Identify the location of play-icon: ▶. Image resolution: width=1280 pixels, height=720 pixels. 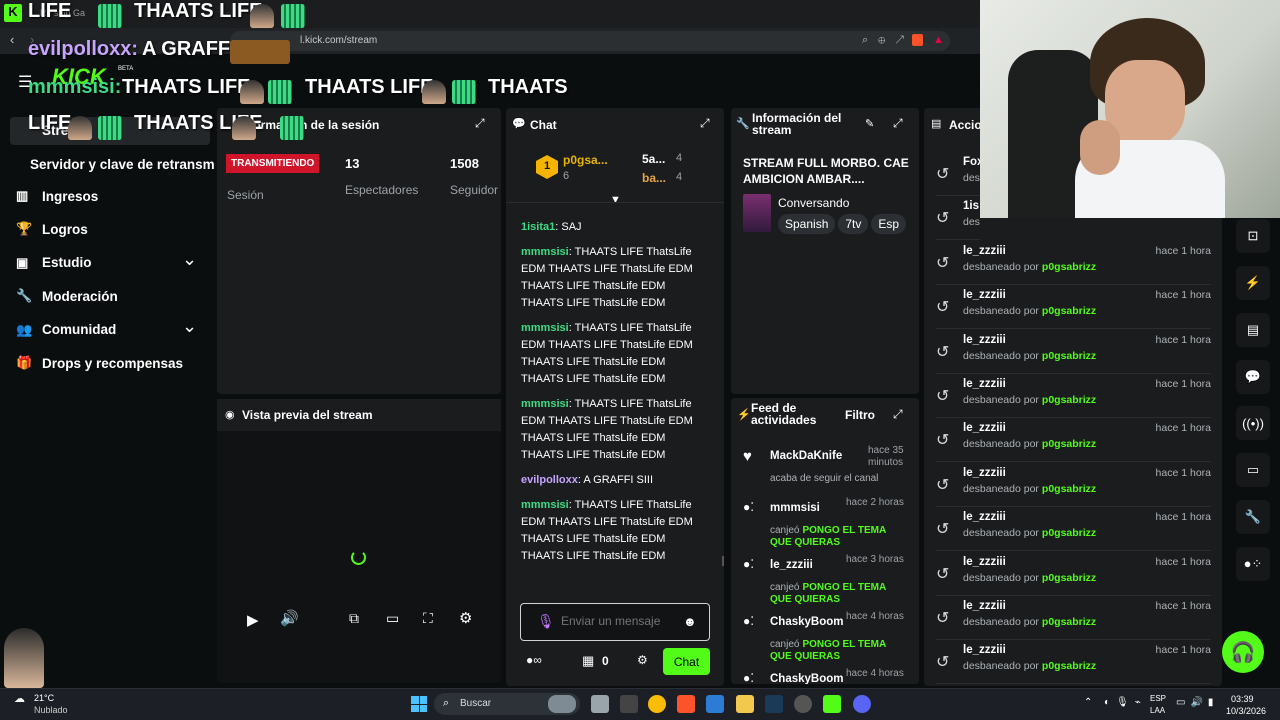
(253, 620).